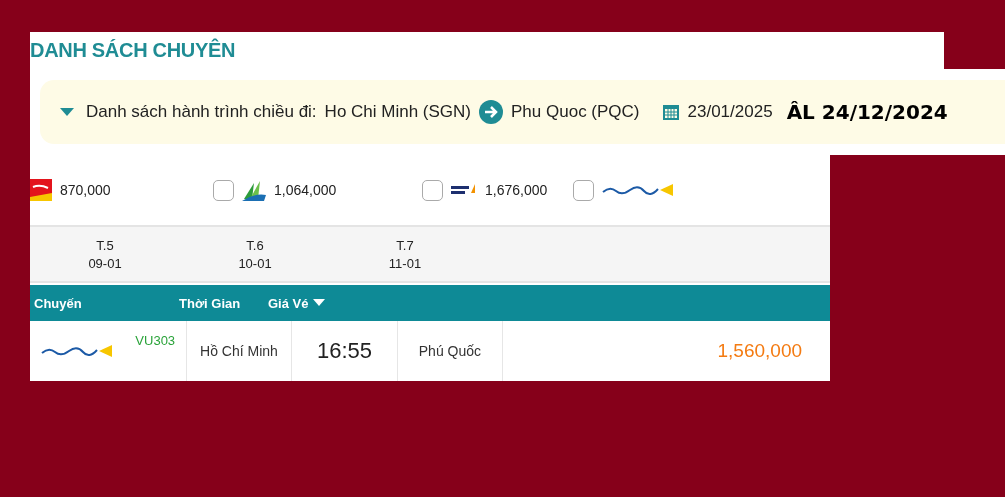  What do you see at coordinates (58, 303) in the screenshot?
I see `column-header: Chuyến` at bounding box center [58, 303].